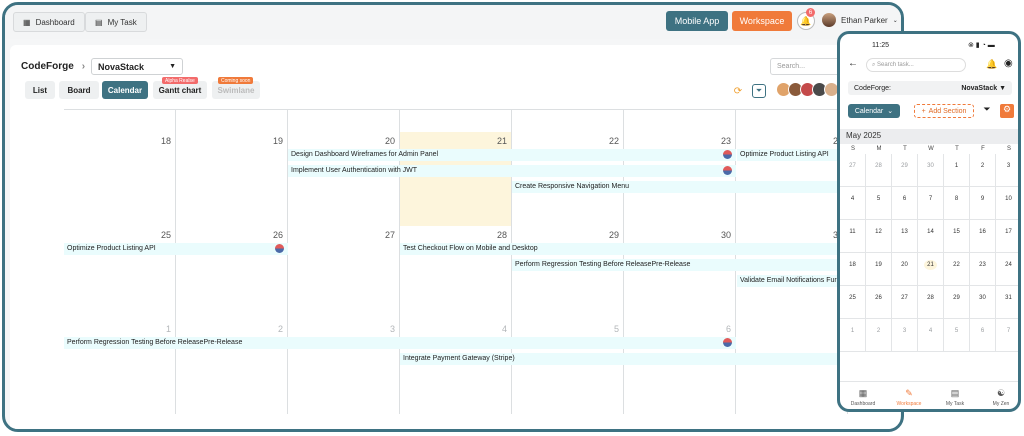  I want to click on nav-dashboard: ▦ Dashboard, so click(863, 395).